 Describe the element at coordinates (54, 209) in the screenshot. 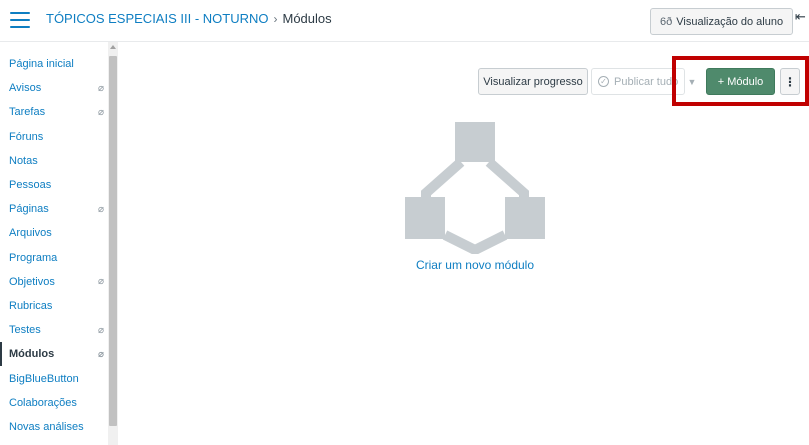

I see `sidebar-item: Páginas ⌀` at that location.